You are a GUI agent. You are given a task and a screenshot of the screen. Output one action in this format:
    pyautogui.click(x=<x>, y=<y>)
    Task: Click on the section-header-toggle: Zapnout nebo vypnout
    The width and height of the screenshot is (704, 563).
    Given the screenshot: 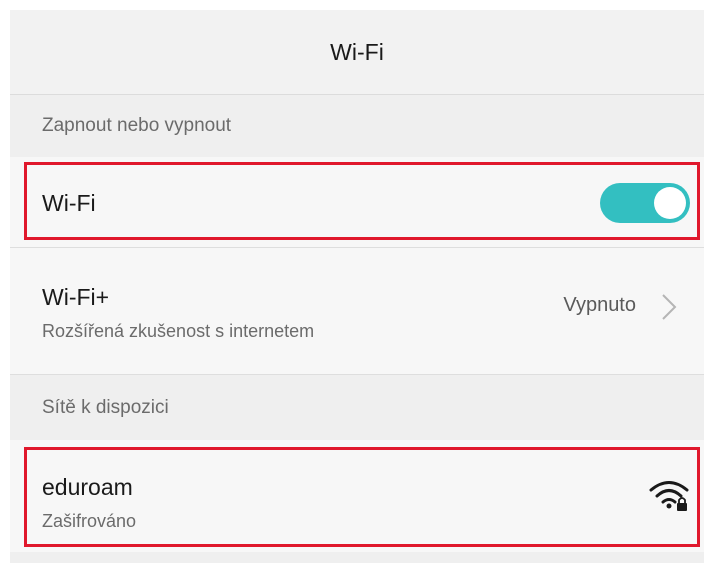 What is the action you would take?
    pyautogui.click(x=357, y=126)
    